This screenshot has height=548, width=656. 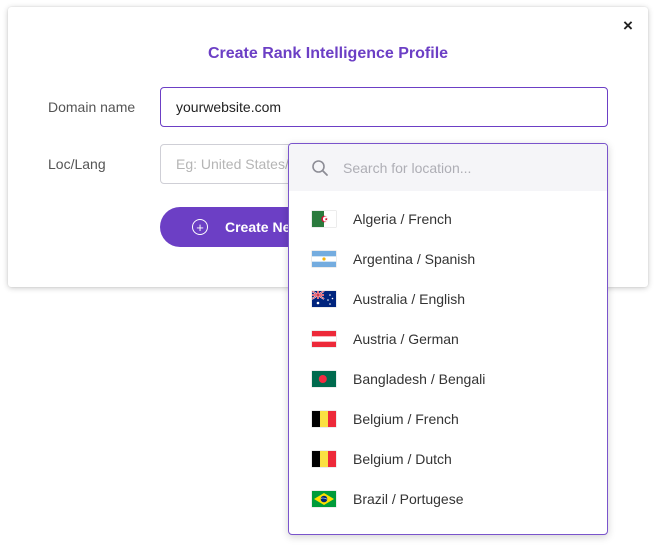 I want to click on location-option-label: Belgium / French, so click(x=406, y=419).